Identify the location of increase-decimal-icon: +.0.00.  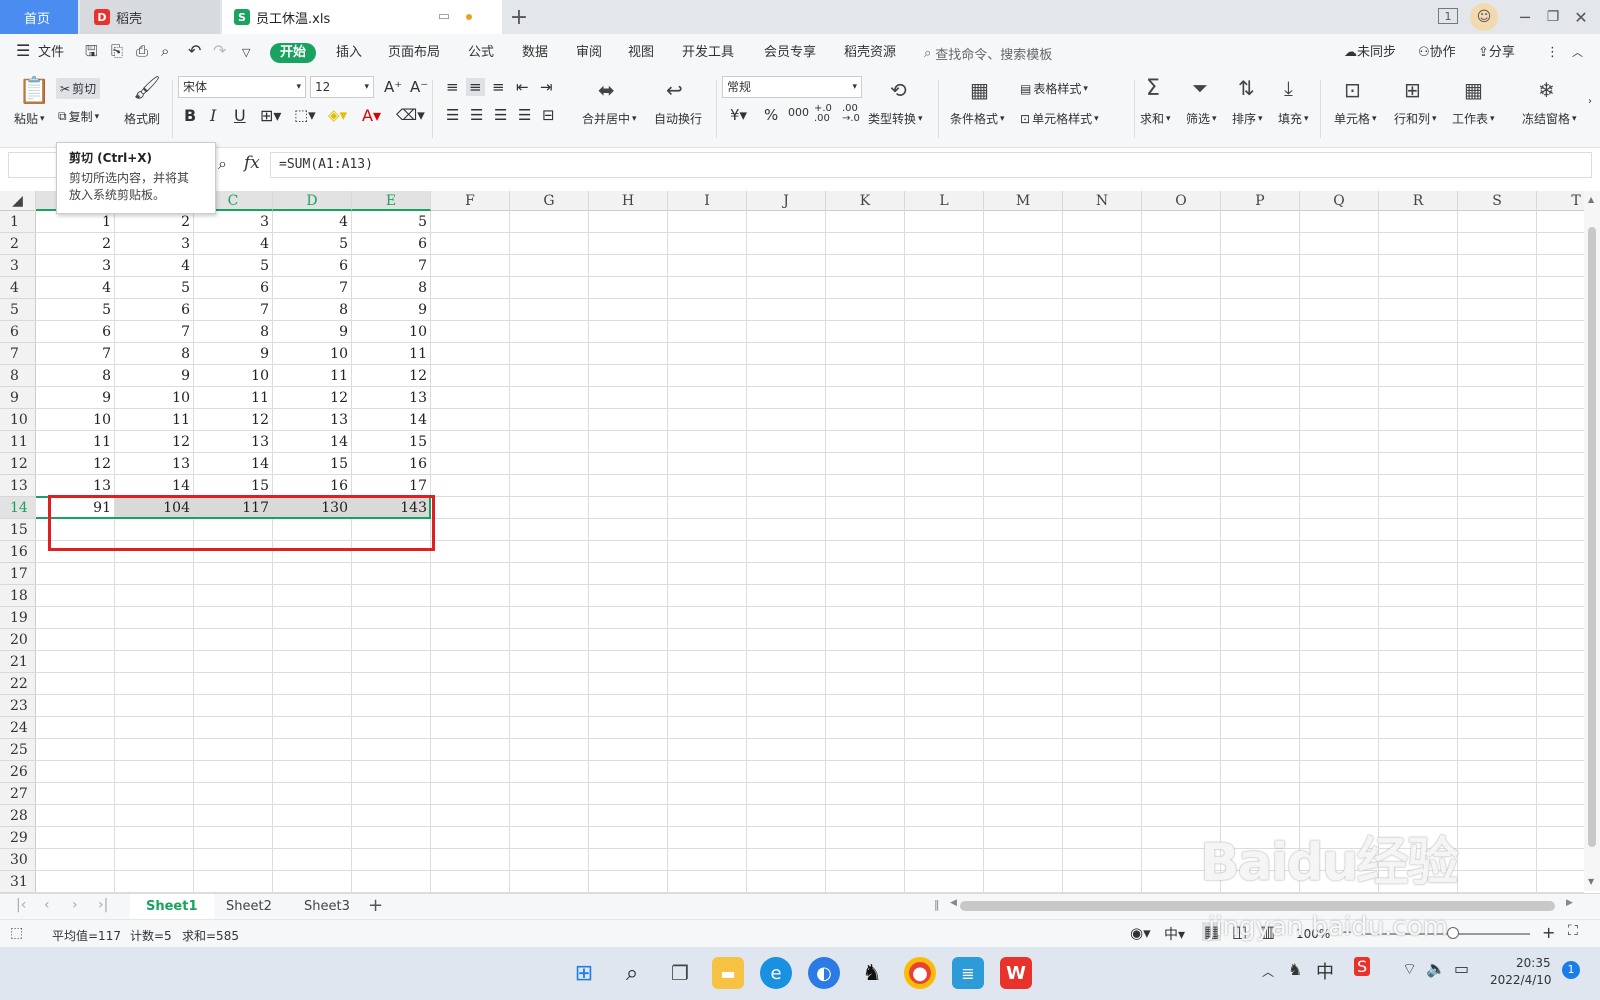
(823, 114).